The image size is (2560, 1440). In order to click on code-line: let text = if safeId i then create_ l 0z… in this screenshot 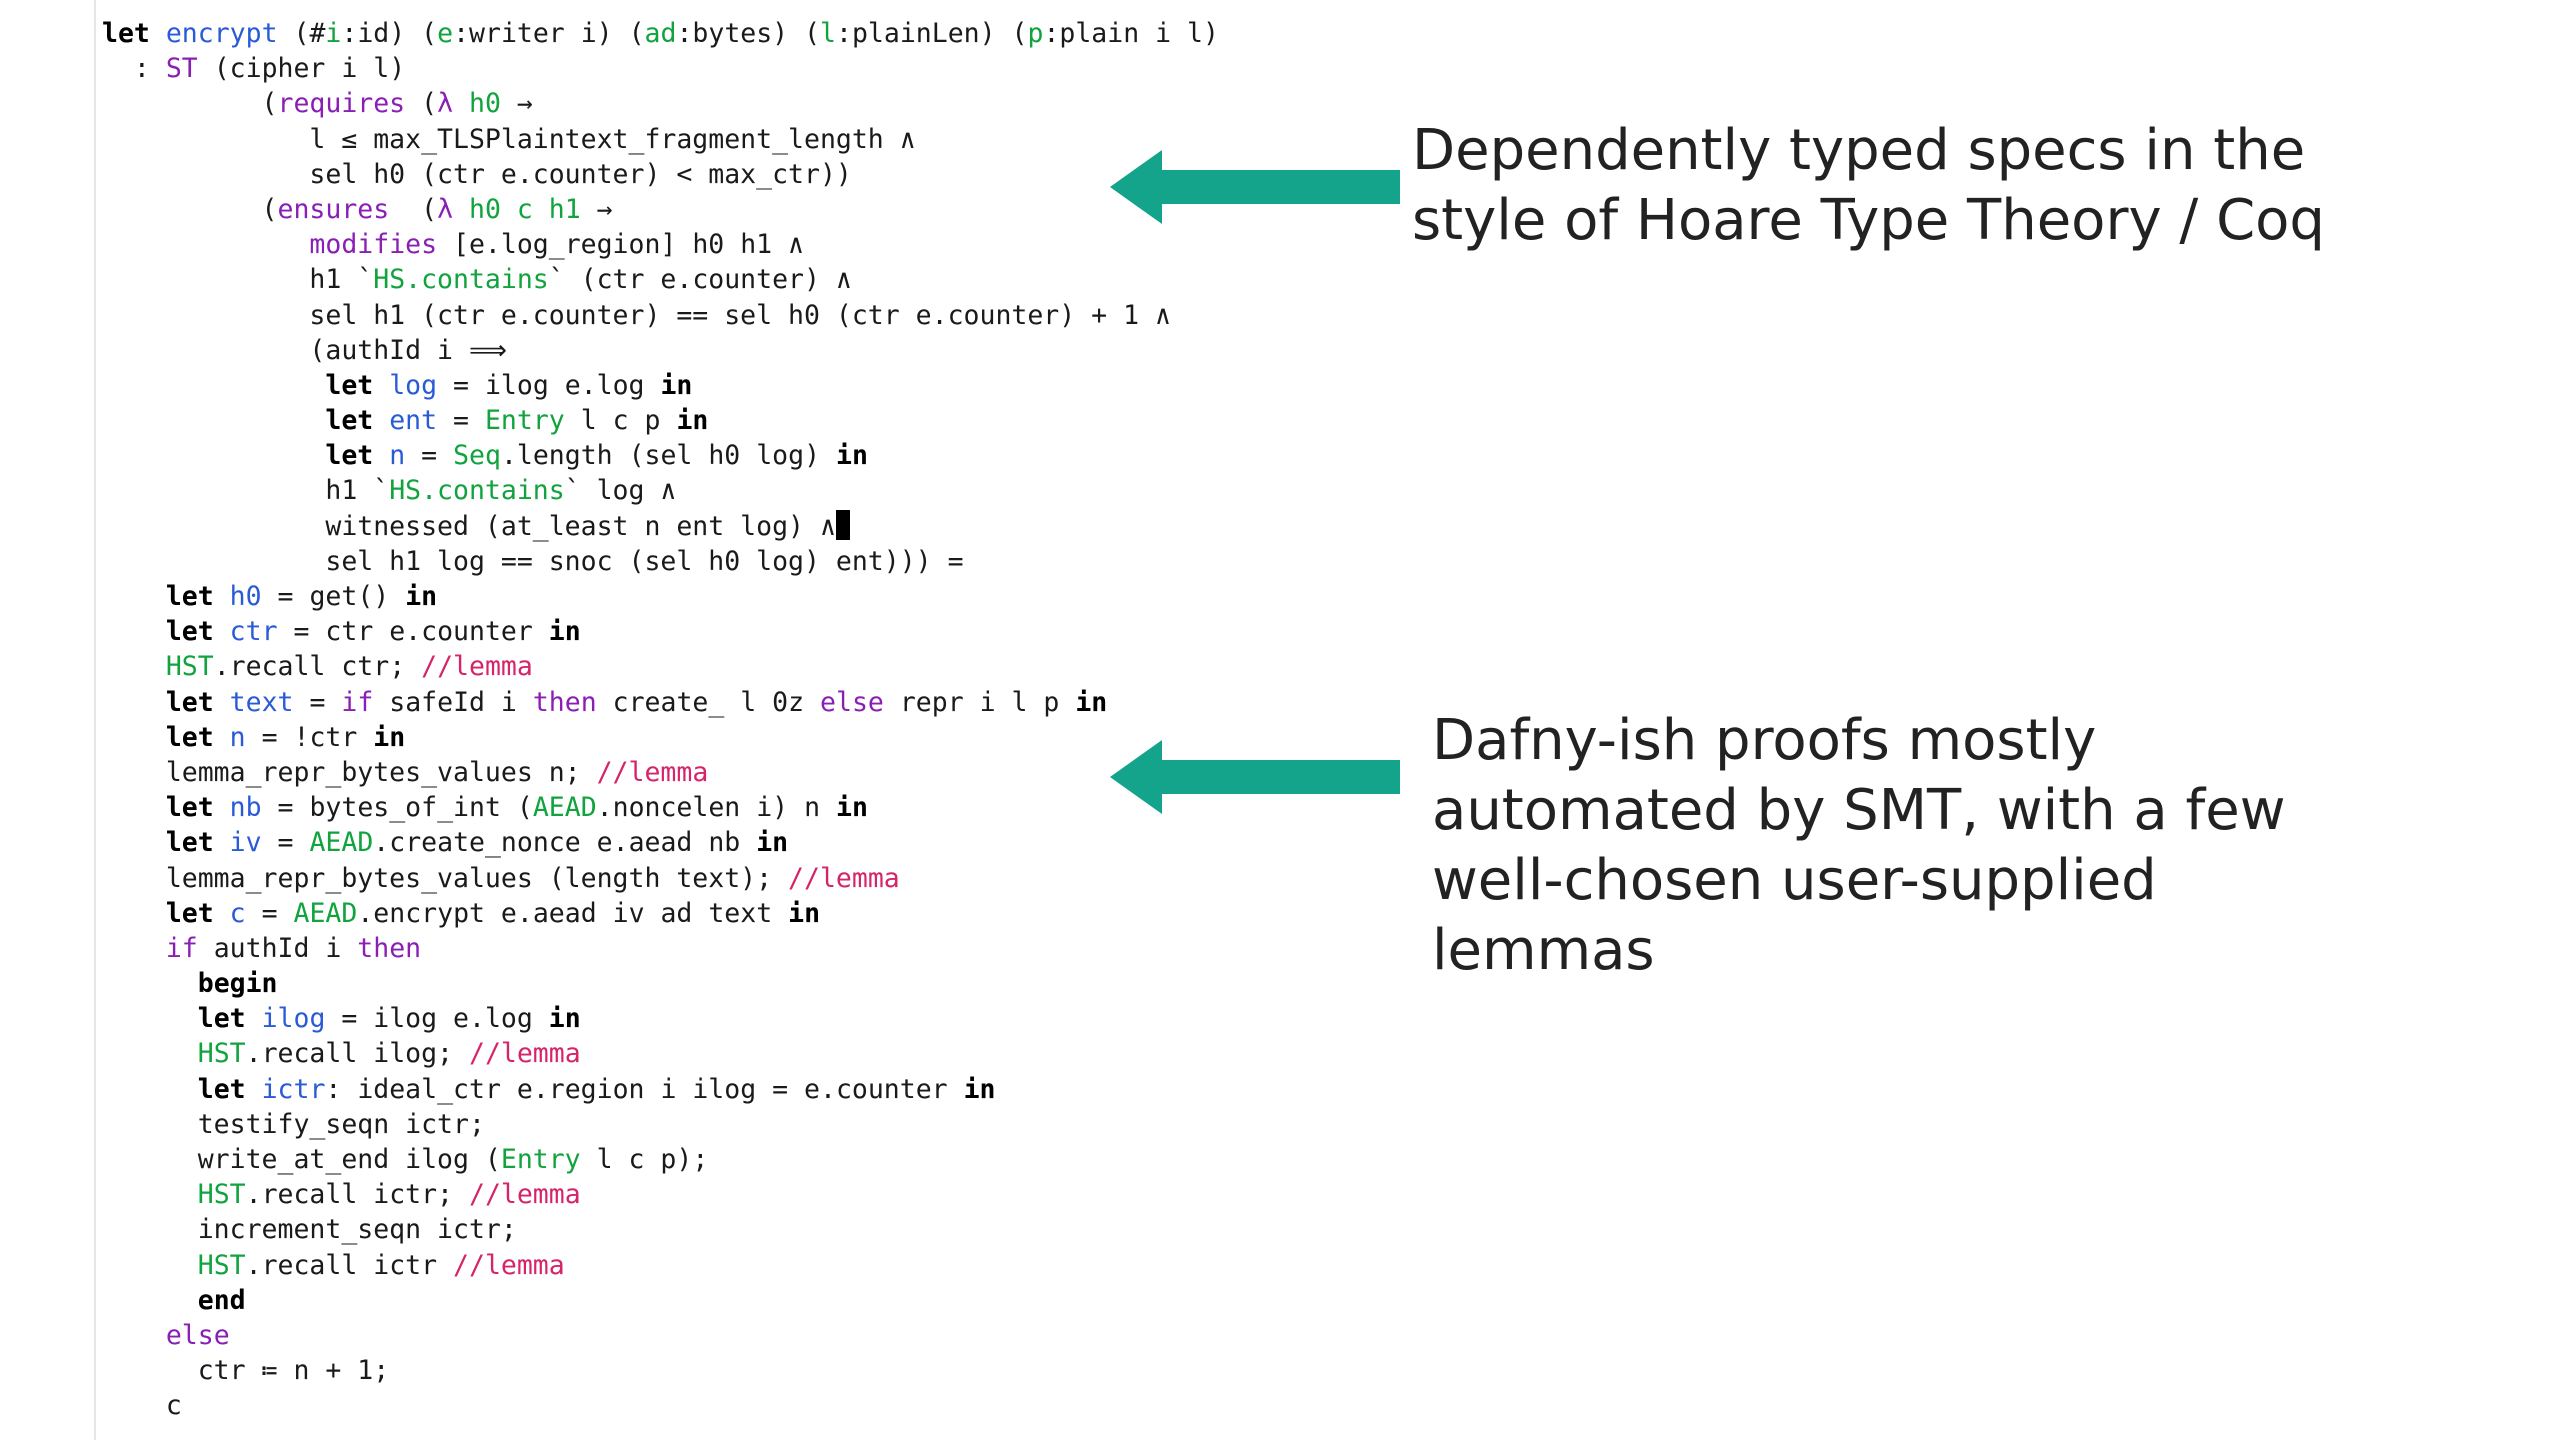, I will do `click(660, 702)`.